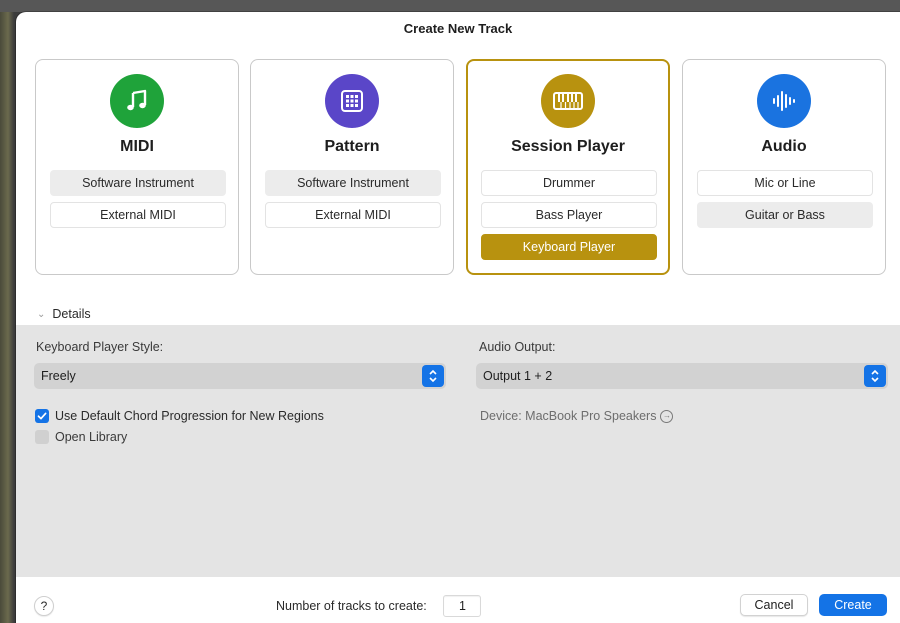 The image size is (900, 623). What do you see at coordinates (784, 101) in the screenshot?
I see `waveform-icon` at bounding box center [784, 101].